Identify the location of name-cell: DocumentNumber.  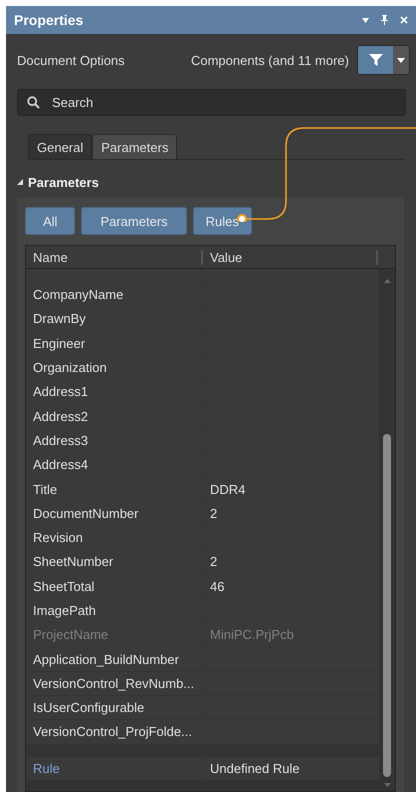
(114, 513).